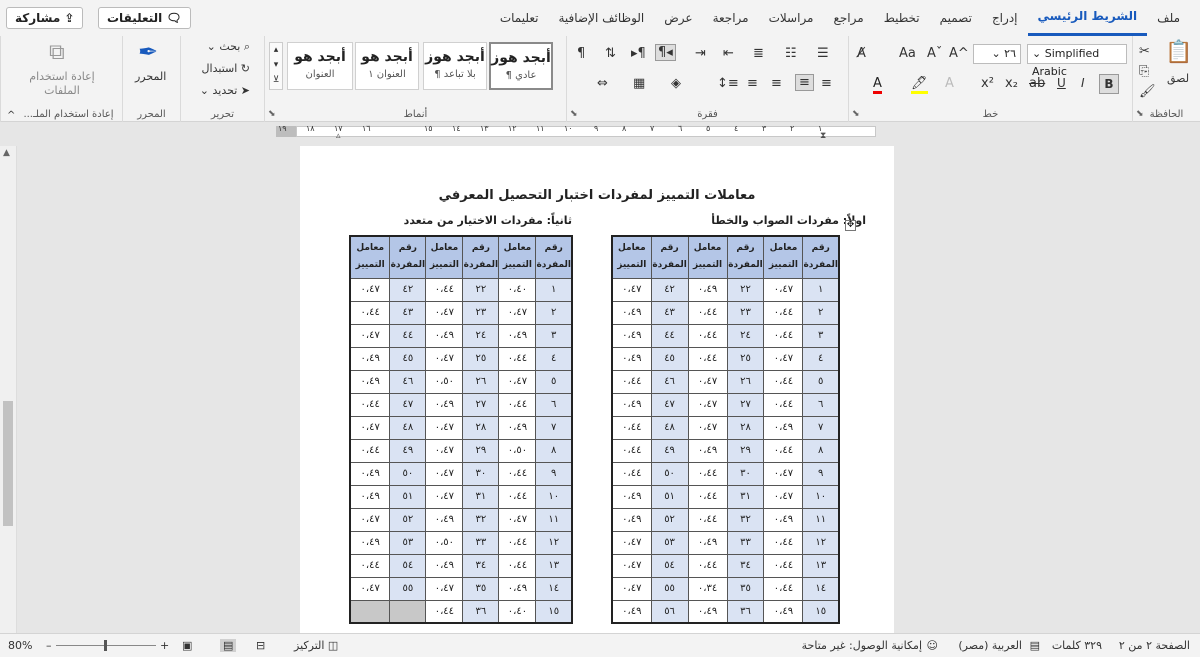 The image size is (1200, 657). Describe the element at coordinates (728, 53) in the screenshot. I see `decrease-indent-icon: ⇤` at that location.